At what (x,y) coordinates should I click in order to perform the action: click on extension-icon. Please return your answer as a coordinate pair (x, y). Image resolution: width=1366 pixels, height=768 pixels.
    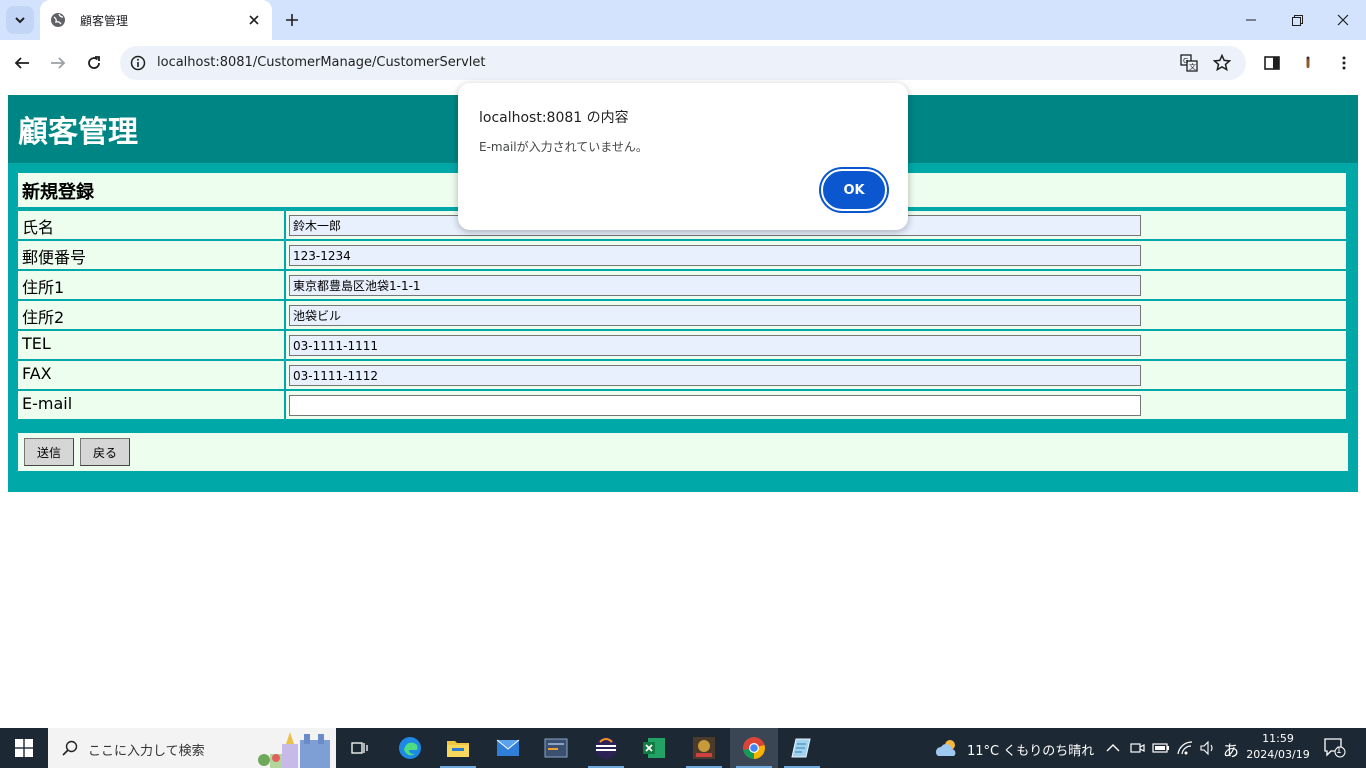
    Looking at the image, I should click on (1308, 62).